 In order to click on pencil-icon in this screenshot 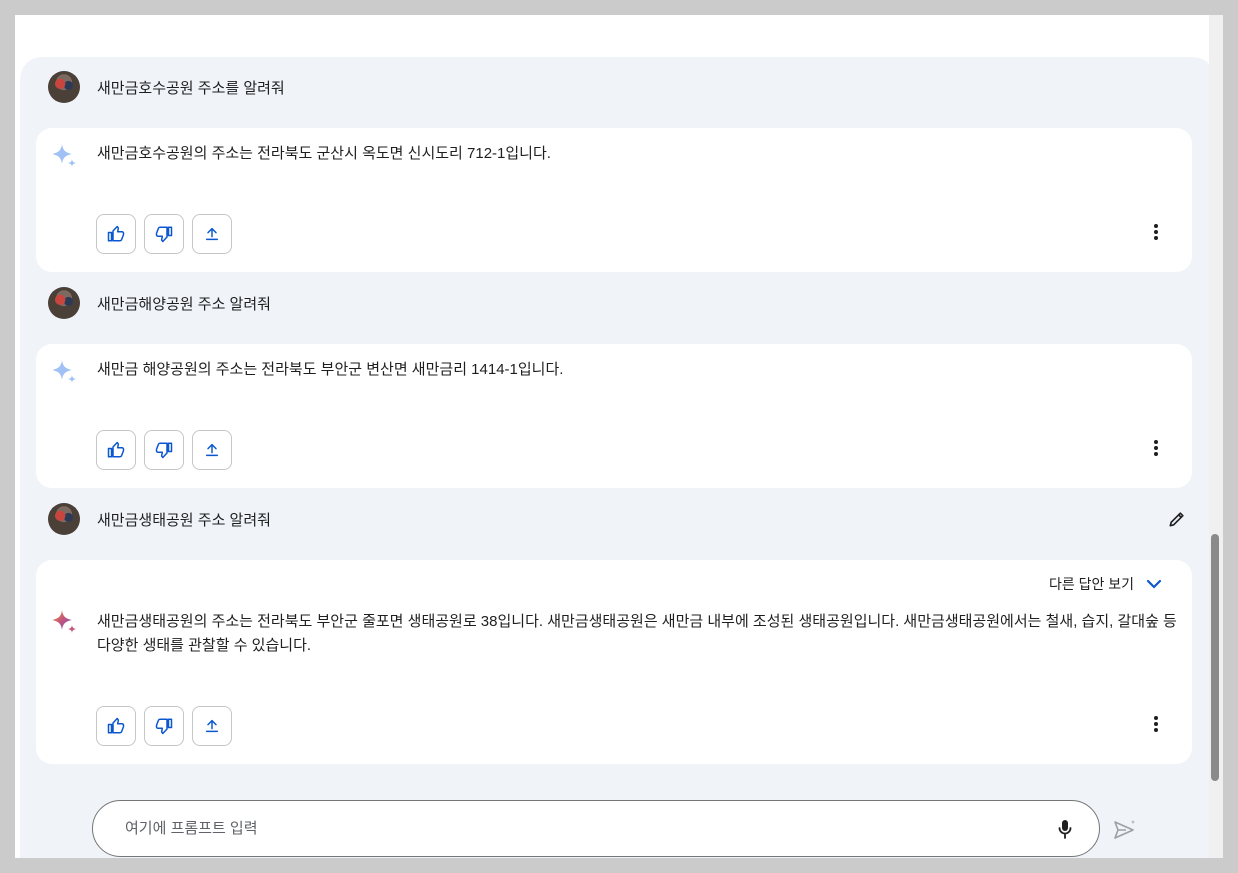, I will do `click(1176, 519)`.